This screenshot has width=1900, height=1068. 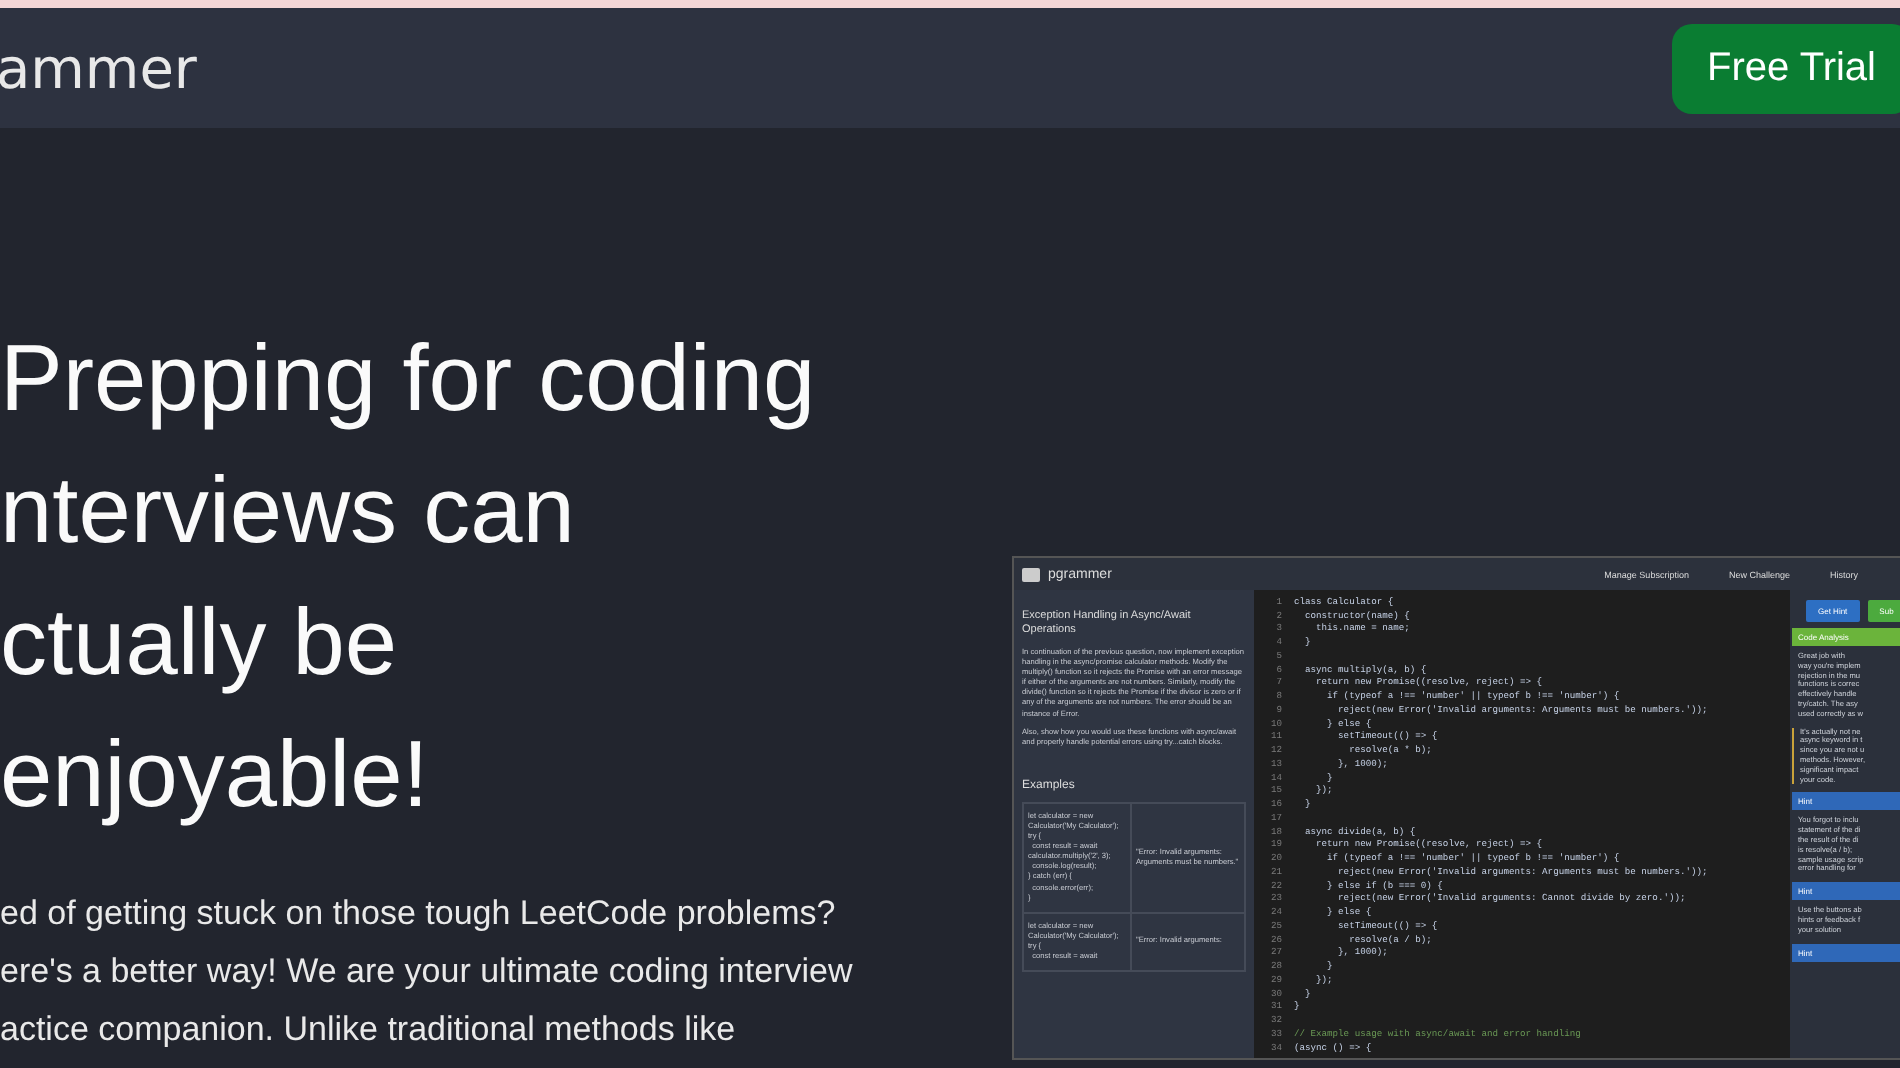 I want to click on hero-headline: ctually be, so click(x=200, y=642).